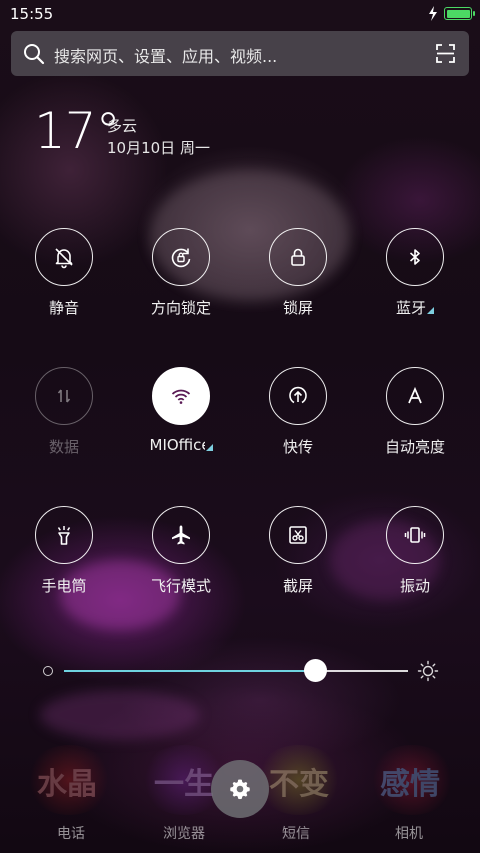 This screenshot has width=480, height=853. I want to click on toggle-label: 静音, so click(63, 308).